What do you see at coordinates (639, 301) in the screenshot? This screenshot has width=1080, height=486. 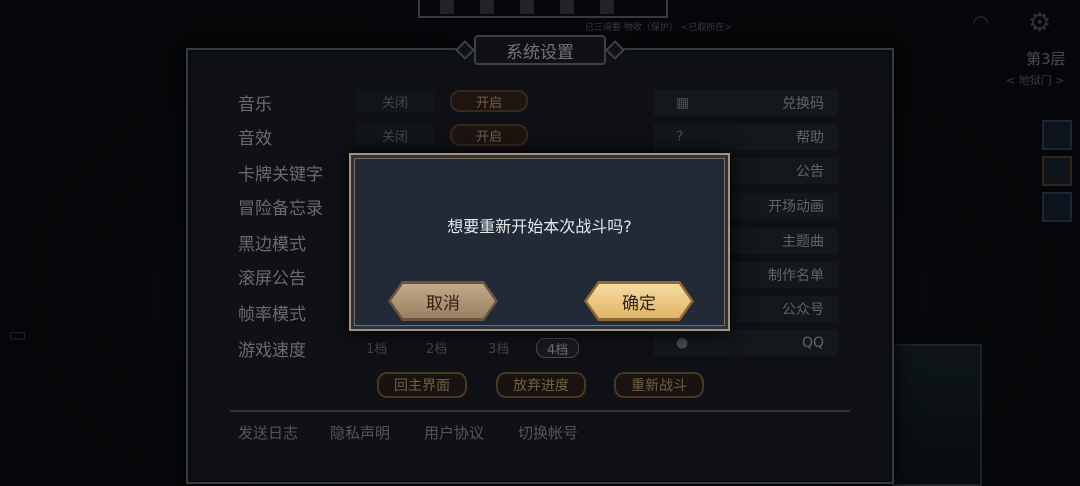 I see `confirm-button: 确定` at bounding box center [639, 301].